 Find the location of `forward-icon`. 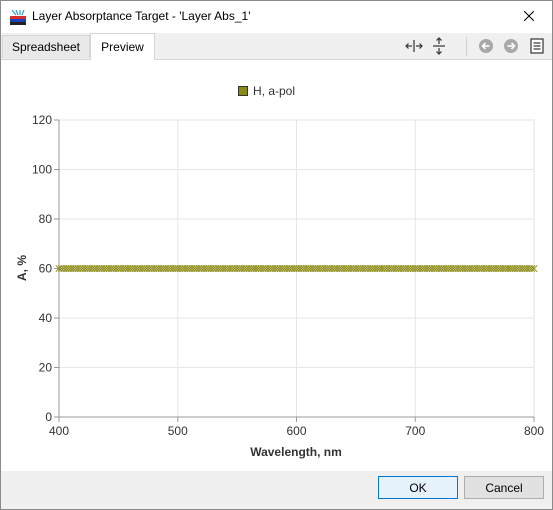

forward-icon is located at coordinates (511, 46).